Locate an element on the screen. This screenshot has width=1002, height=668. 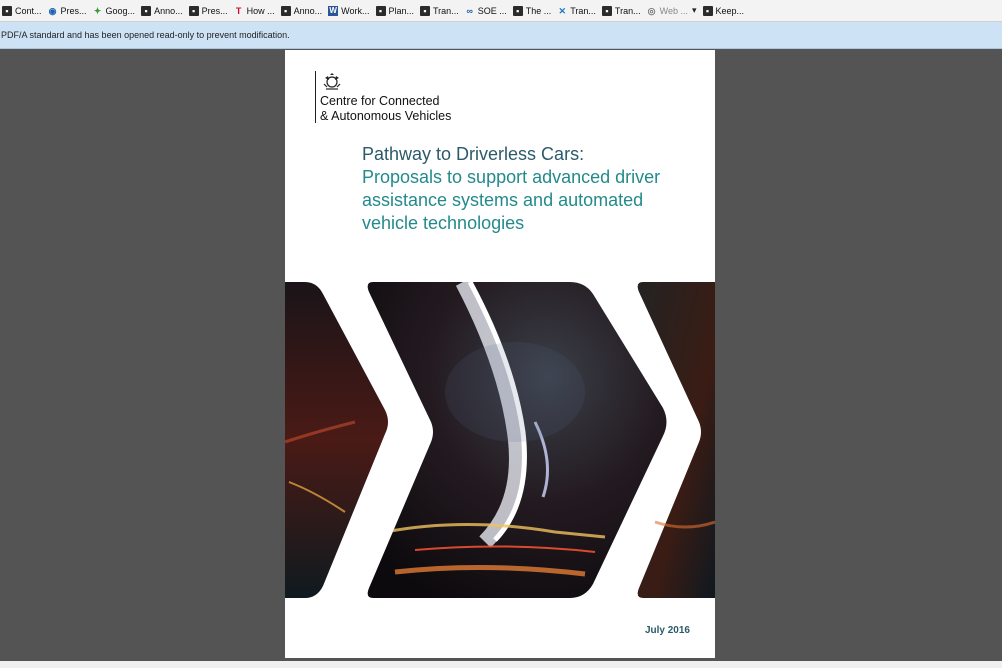
web-icon: ◎ is located at coordinates (651, 10).